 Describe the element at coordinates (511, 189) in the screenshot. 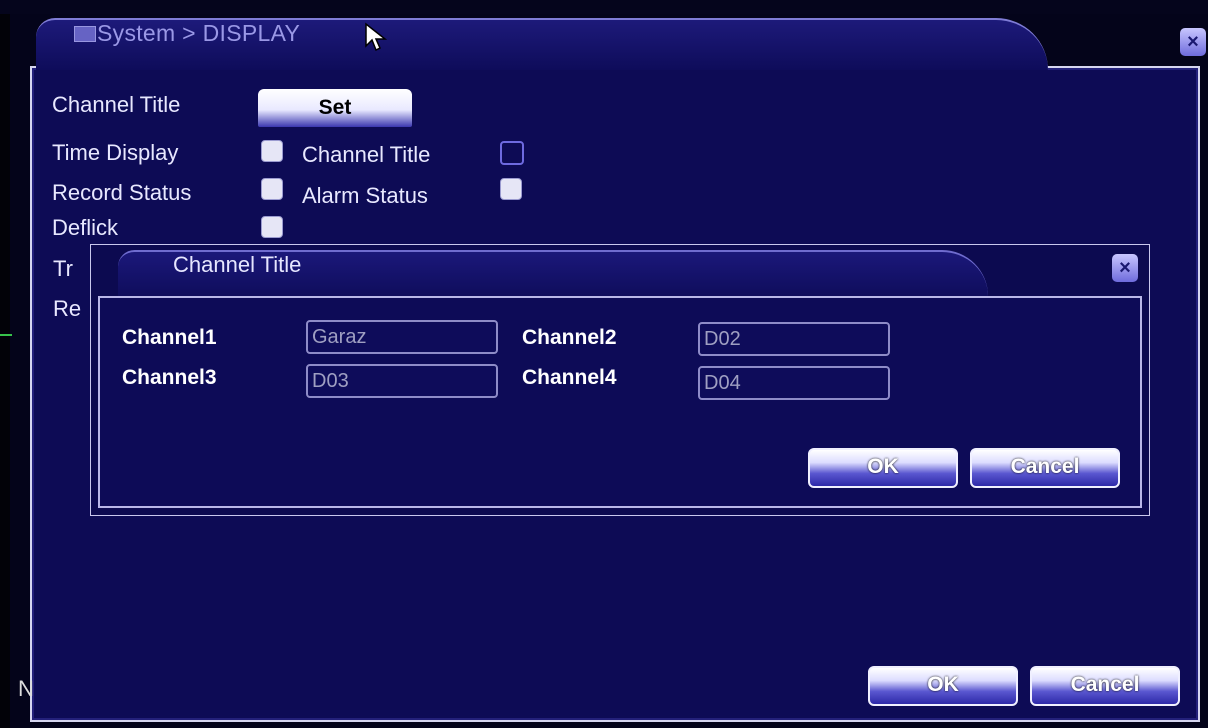

I see `alarm-status-checkbox` at that location.